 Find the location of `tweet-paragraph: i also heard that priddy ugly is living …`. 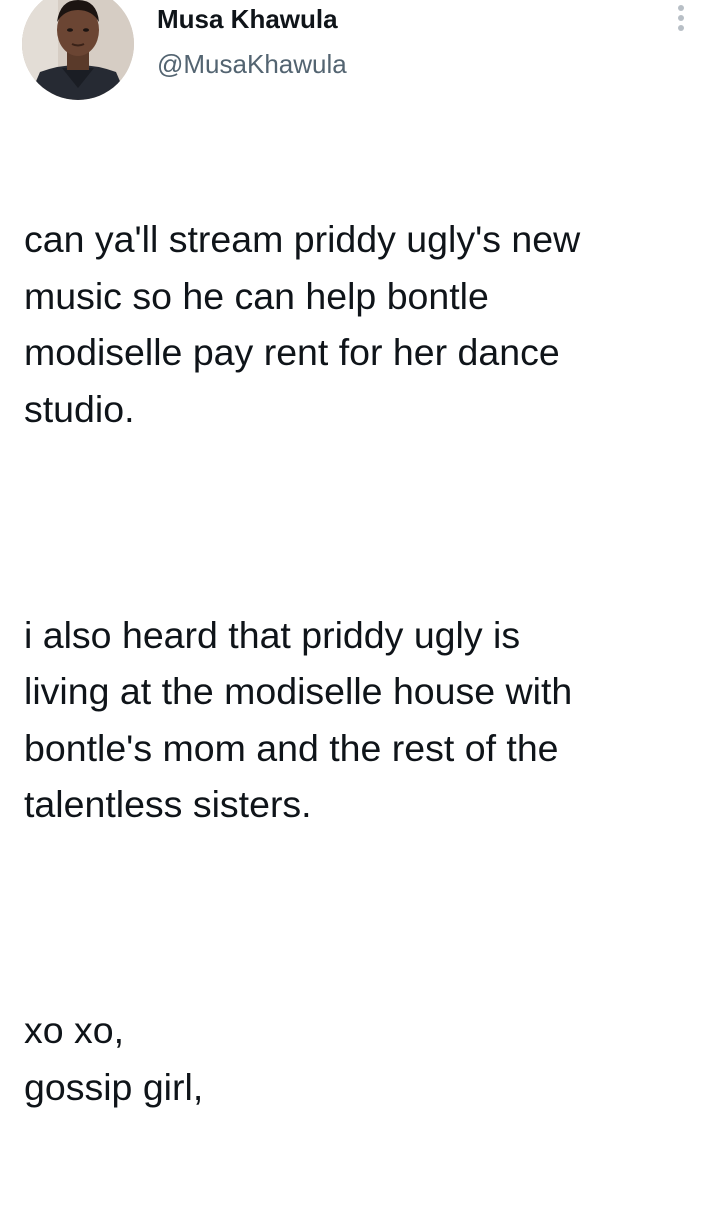

tweet-paragraph: i also heard that priddy ugly is living … is located at coordinates (298, 719).